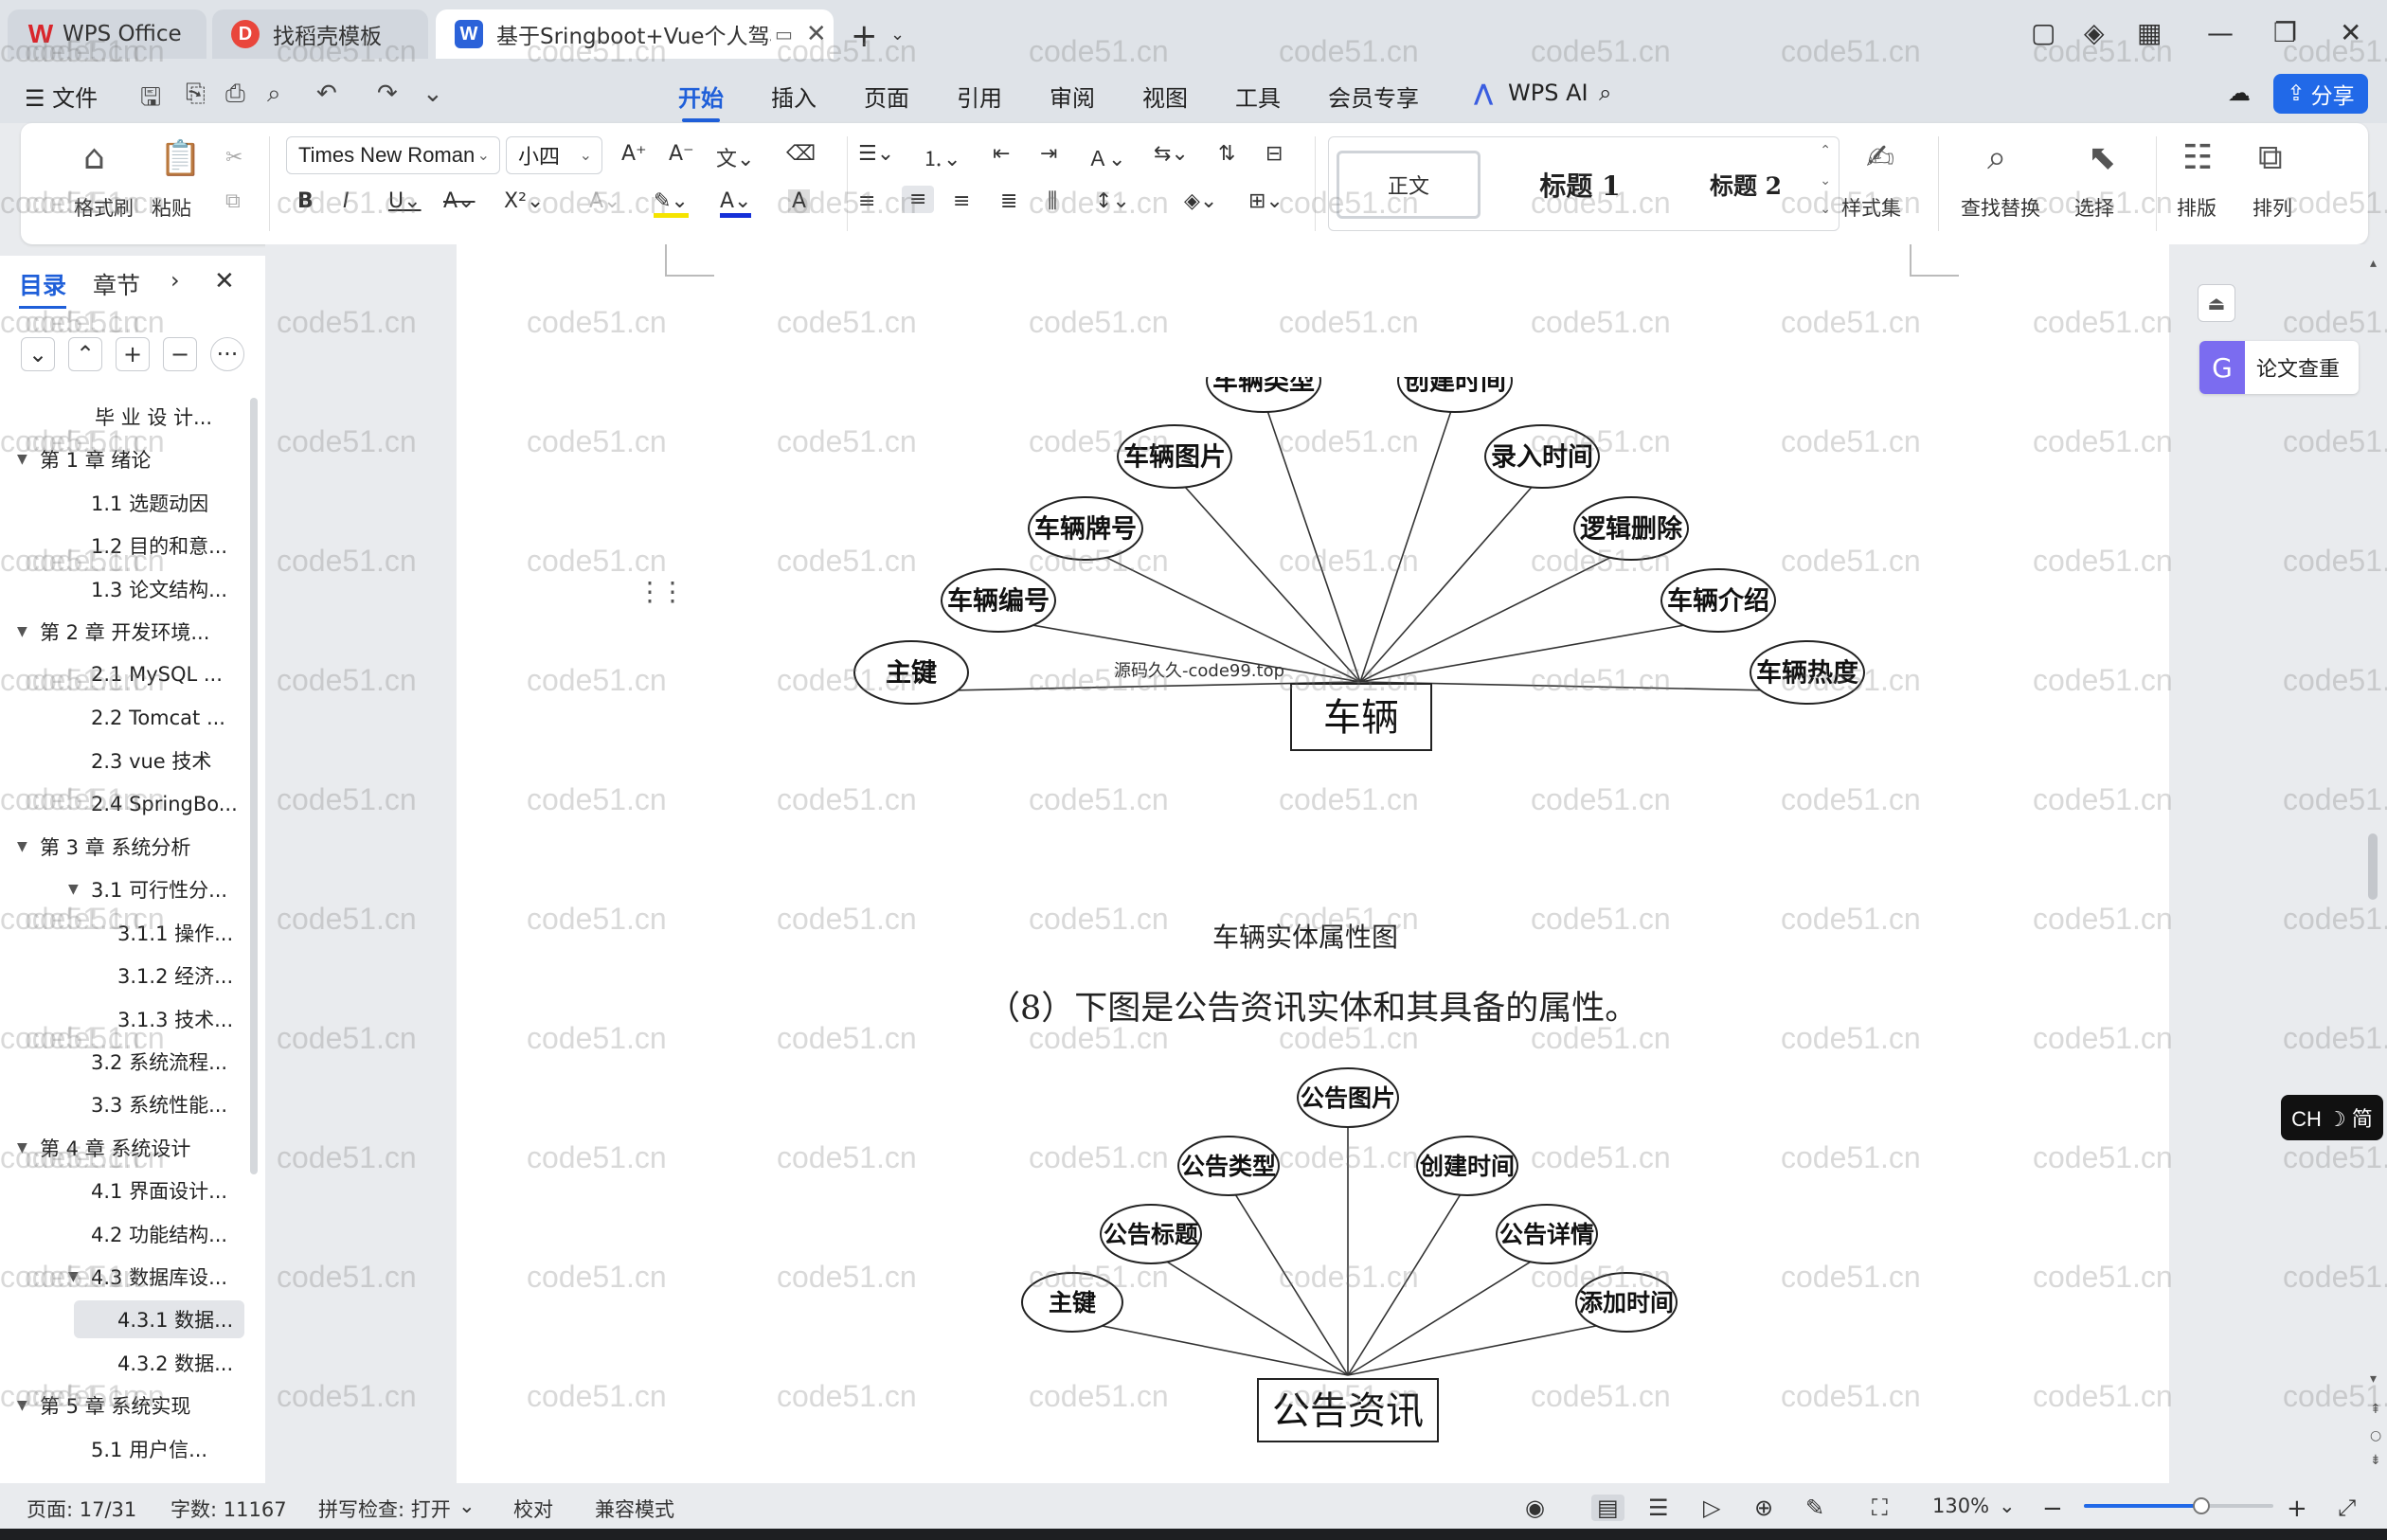 Image resolution: width=2387 pixels, height=1540 pixels. What do you see at coordinates (116, 284) in the screenshot?
I see `nav-tab-section: 章节` at bounding box center [116, 284].